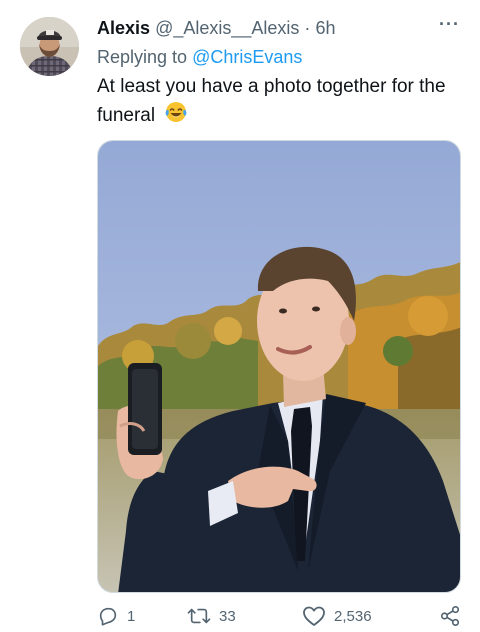  What do you see at coordinates (49, 46) in the screenshot?
I see `avatar` at bounding box center [49, 46].